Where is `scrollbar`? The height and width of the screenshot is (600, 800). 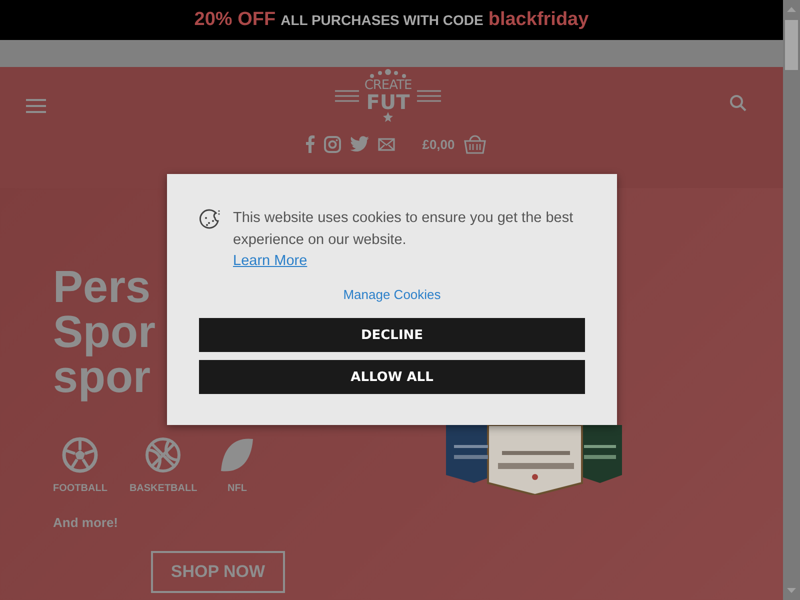
scrollbar is located at coordinates (791, 300).